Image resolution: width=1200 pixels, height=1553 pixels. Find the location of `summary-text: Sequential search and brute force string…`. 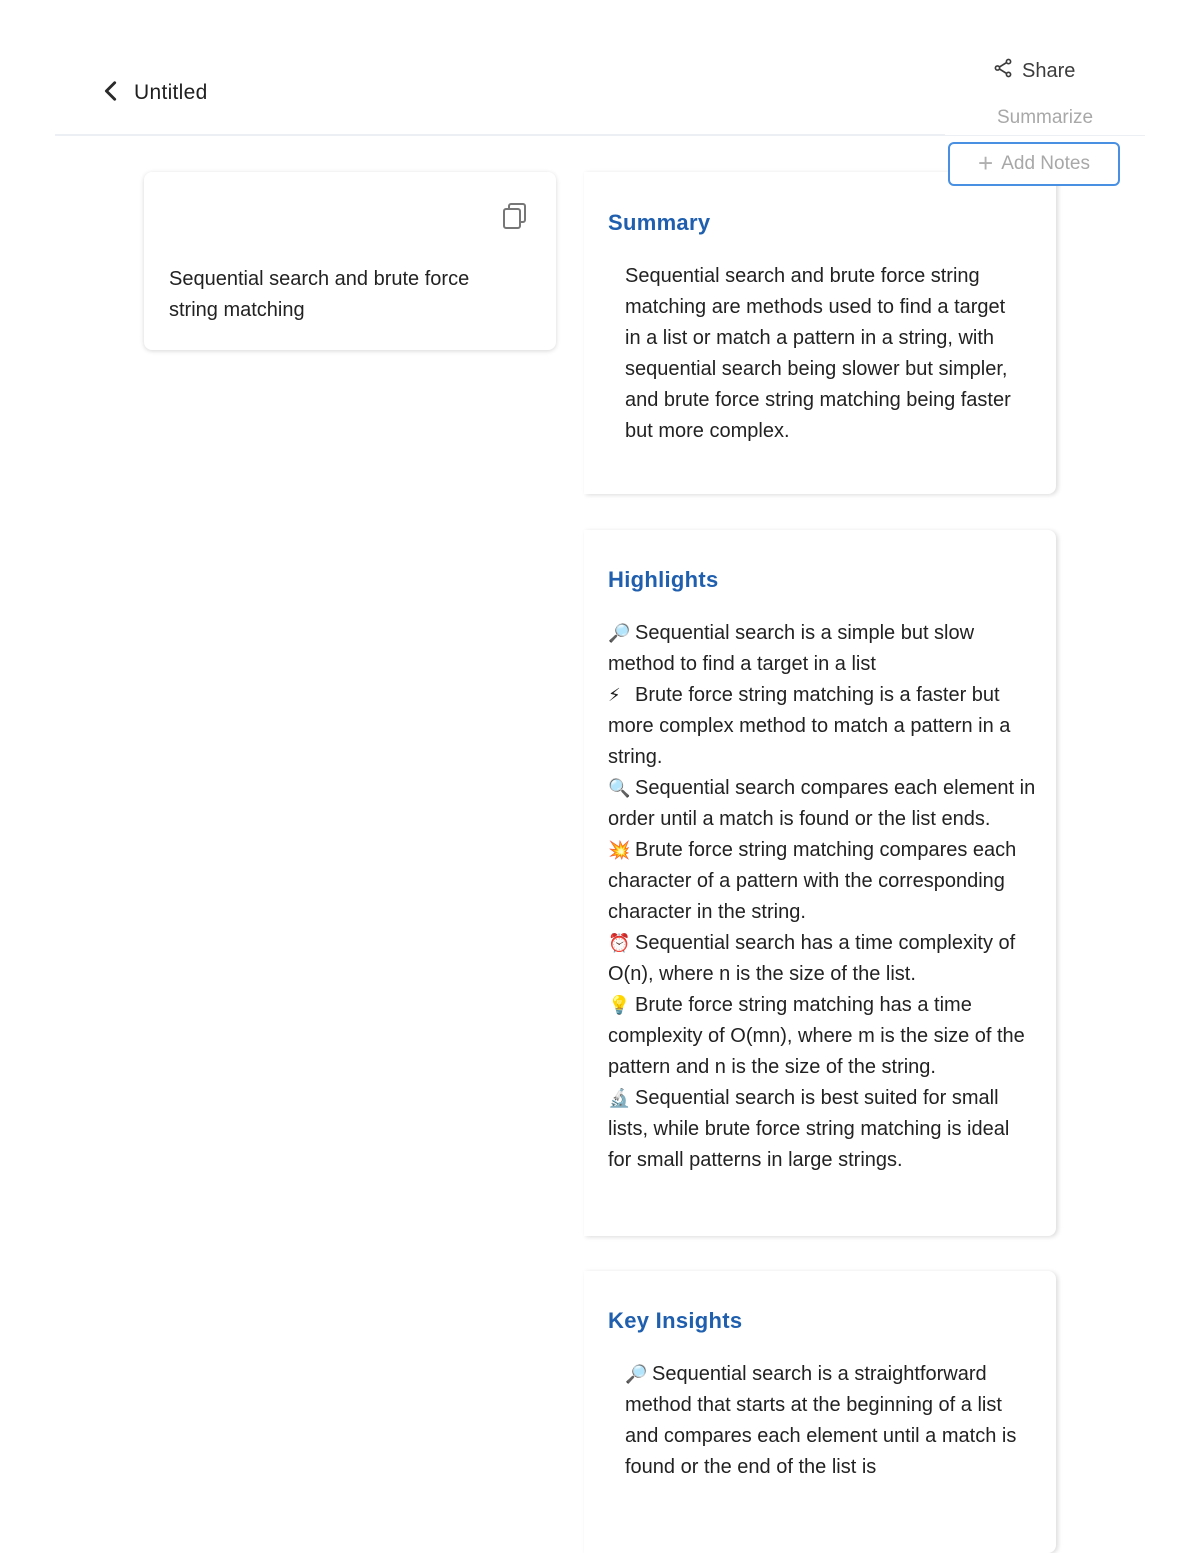

summary-text: Sequential search and brute force string… is located at coordinates (818, 353).